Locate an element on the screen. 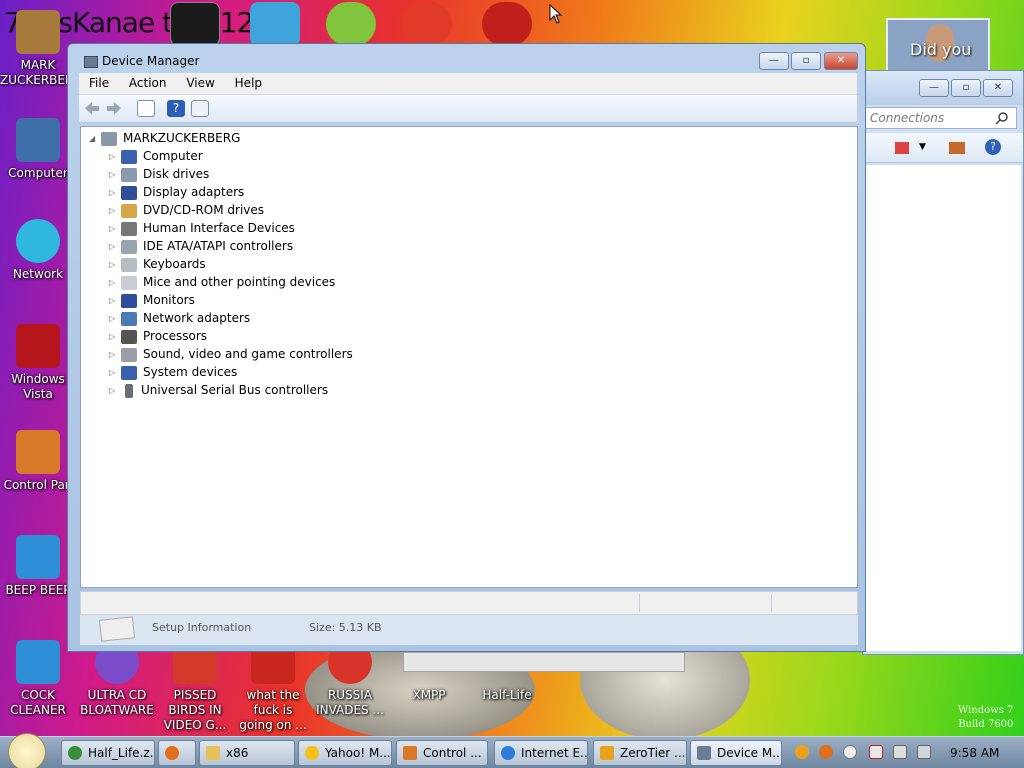 This screenshot has height=768, width=1024. taskbar-item is located at coordinates (177, 753).